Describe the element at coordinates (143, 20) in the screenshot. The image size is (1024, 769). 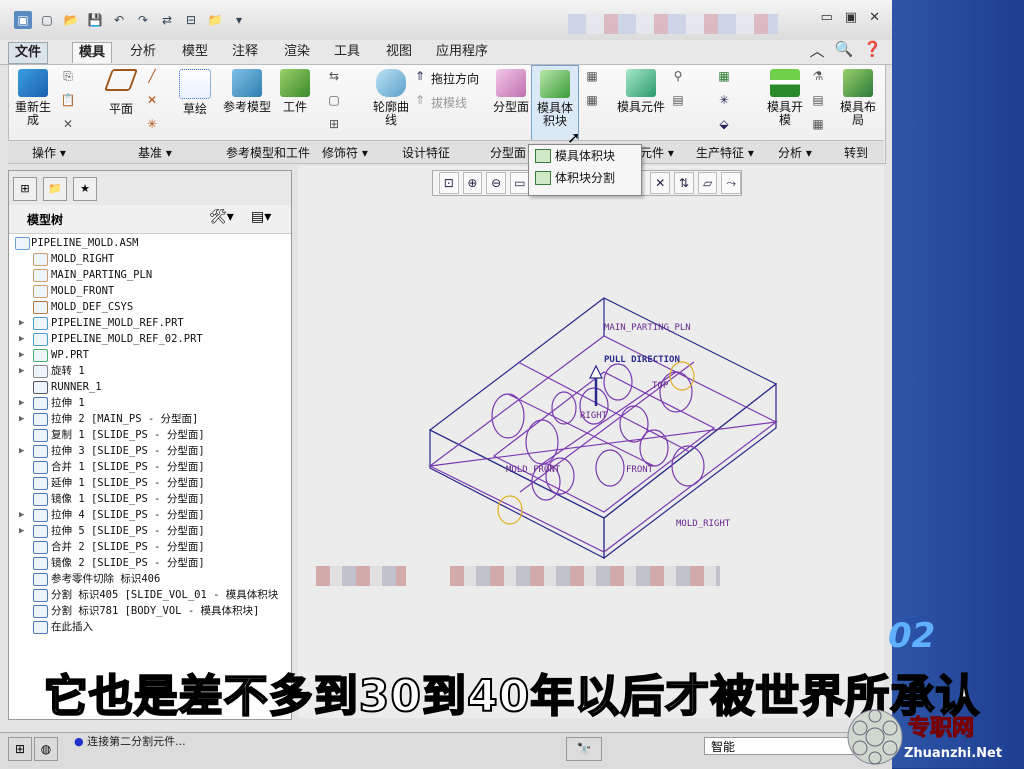
I see `redo-icon: ↷` at that location.